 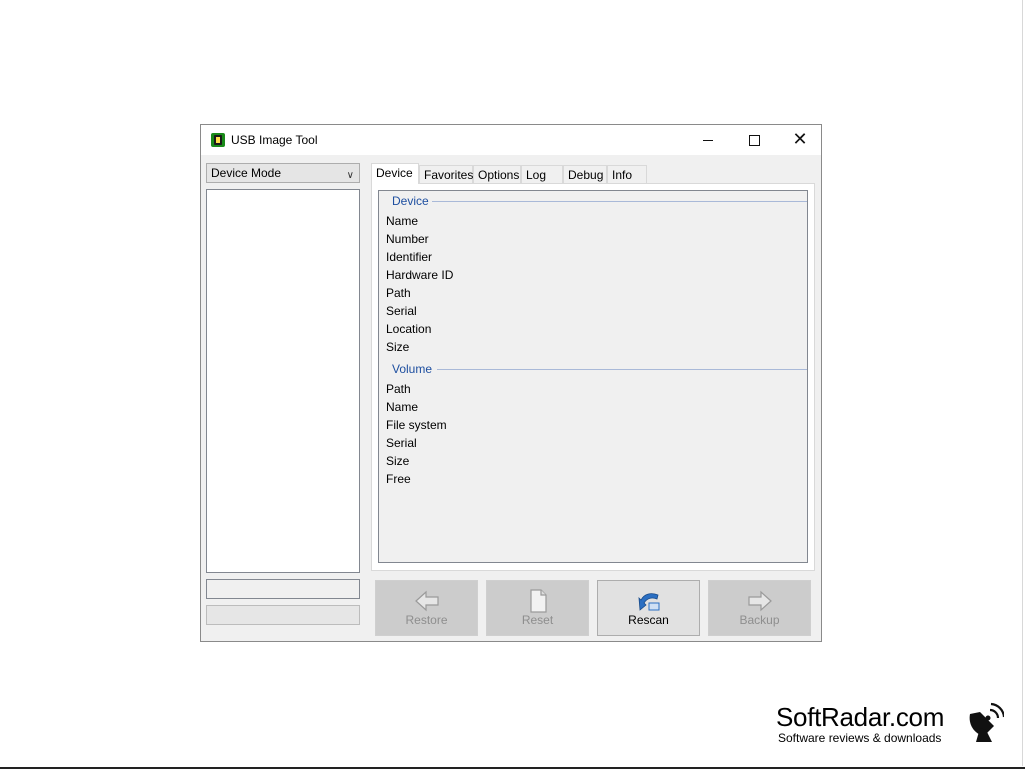 I want to click on device-field-label: Path, so click(x=398, y=293).